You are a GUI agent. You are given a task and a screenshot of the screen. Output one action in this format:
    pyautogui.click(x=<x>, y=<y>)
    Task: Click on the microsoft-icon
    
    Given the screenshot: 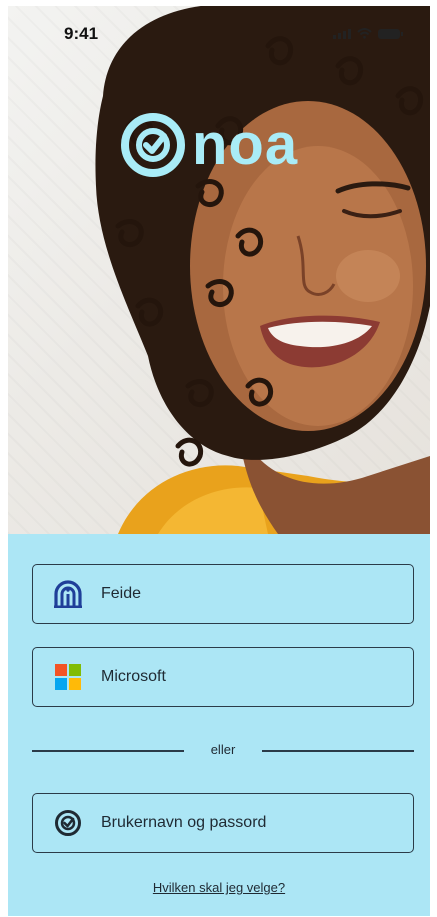 What is the action you would take?
    pyautogui.click(x=68, y=677)
    